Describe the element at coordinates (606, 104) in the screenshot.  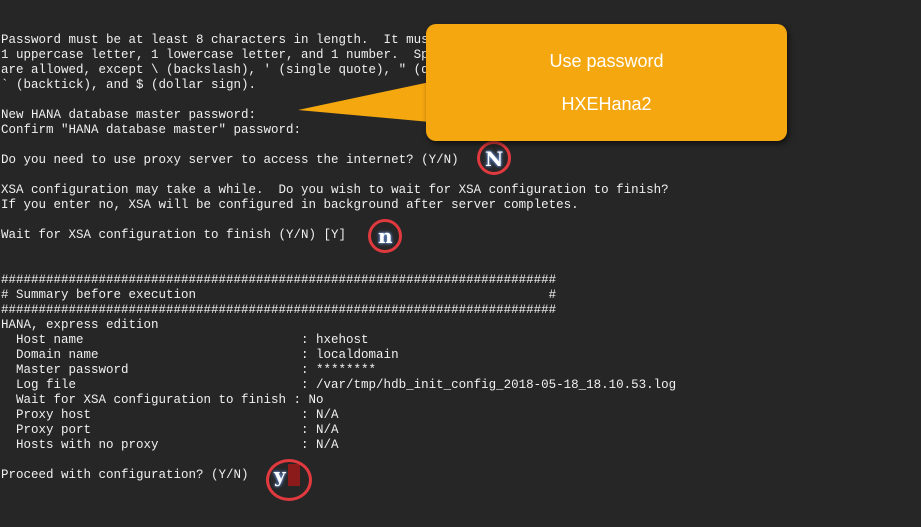
I see `callout-password: HXEHana2` at that location.